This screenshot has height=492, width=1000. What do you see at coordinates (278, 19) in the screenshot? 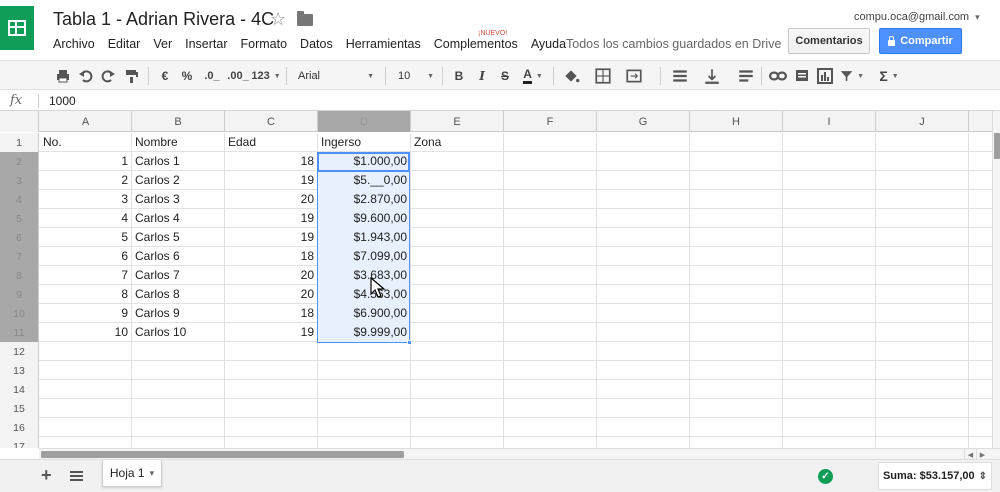
I see `star-icon: ☆` at bounding box center [278, 19].